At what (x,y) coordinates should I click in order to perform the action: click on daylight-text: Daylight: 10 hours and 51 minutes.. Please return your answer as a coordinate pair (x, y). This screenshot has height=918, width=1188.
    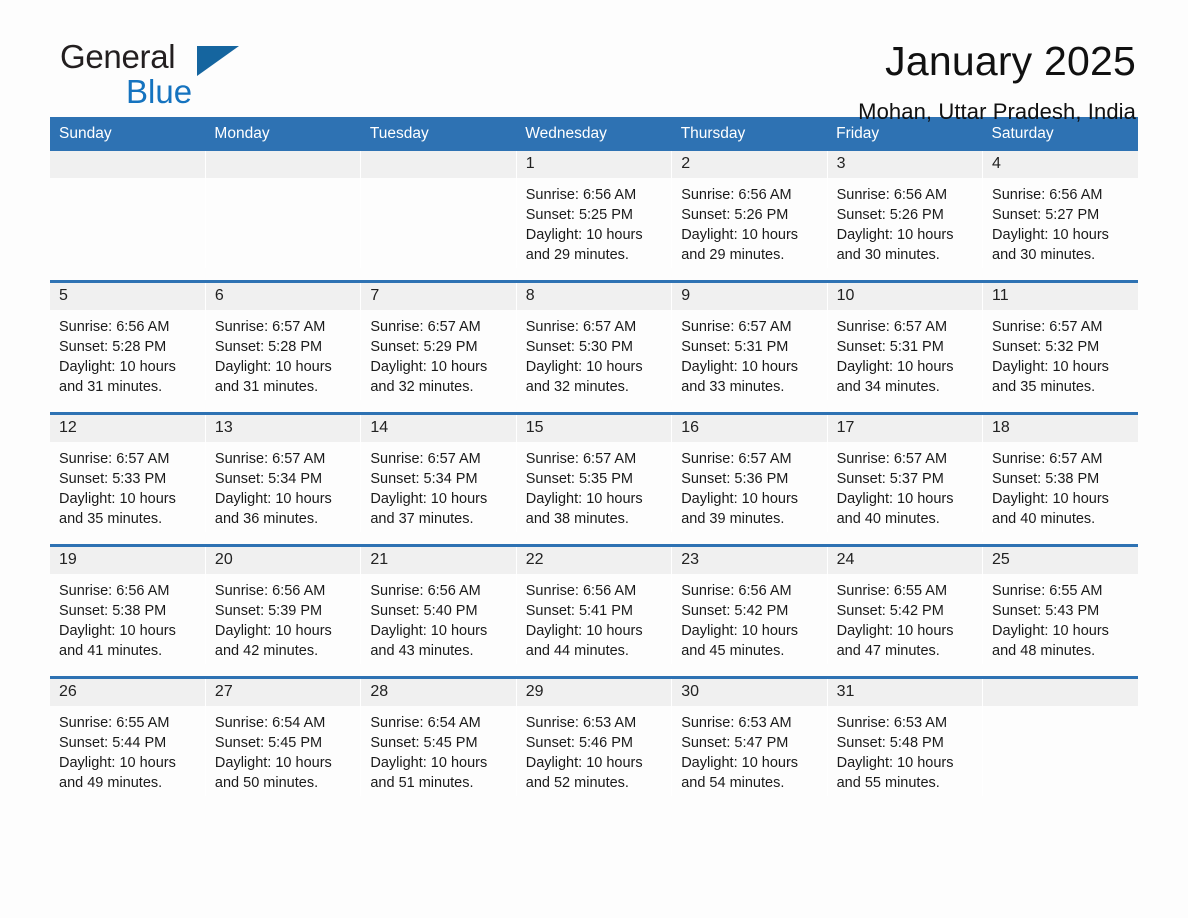
    Looking at the image, I should click on (429, 773).